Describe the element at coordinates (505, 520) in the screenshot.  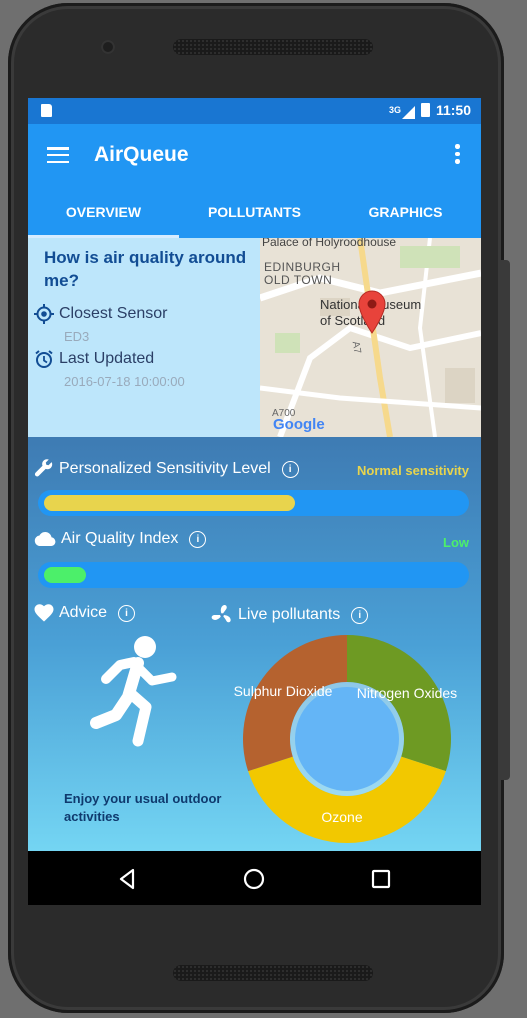
I see `side-buttons` at that location.